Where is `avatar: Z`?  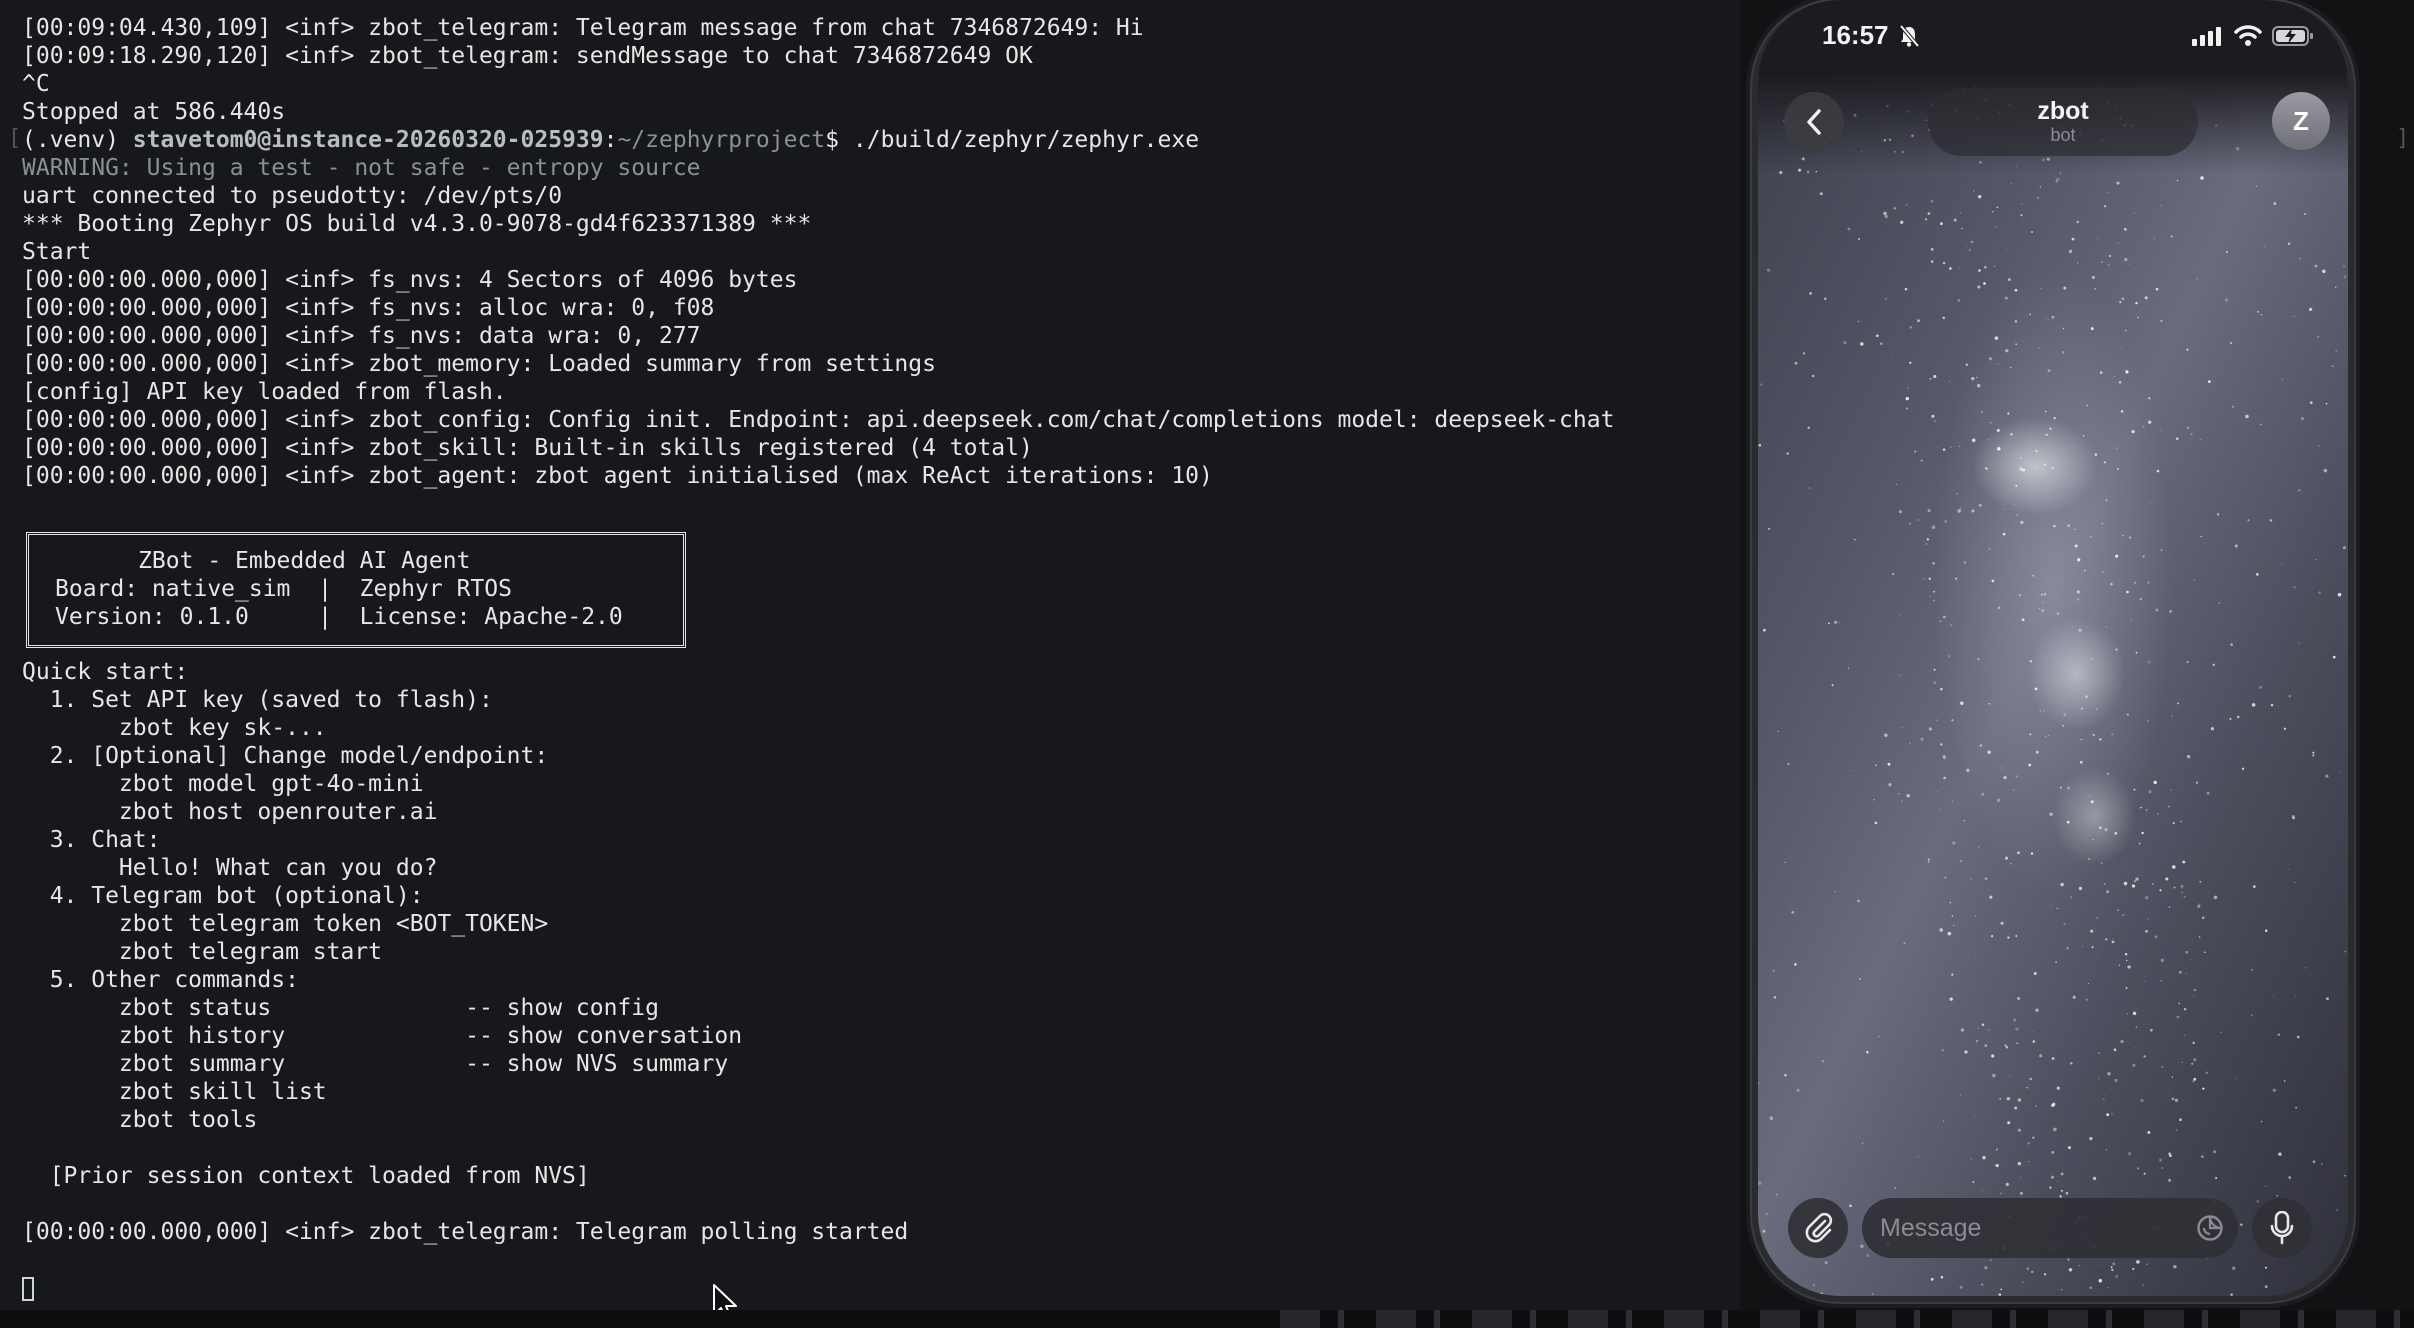 avatar: Z is located at coordinates (2301, 121).